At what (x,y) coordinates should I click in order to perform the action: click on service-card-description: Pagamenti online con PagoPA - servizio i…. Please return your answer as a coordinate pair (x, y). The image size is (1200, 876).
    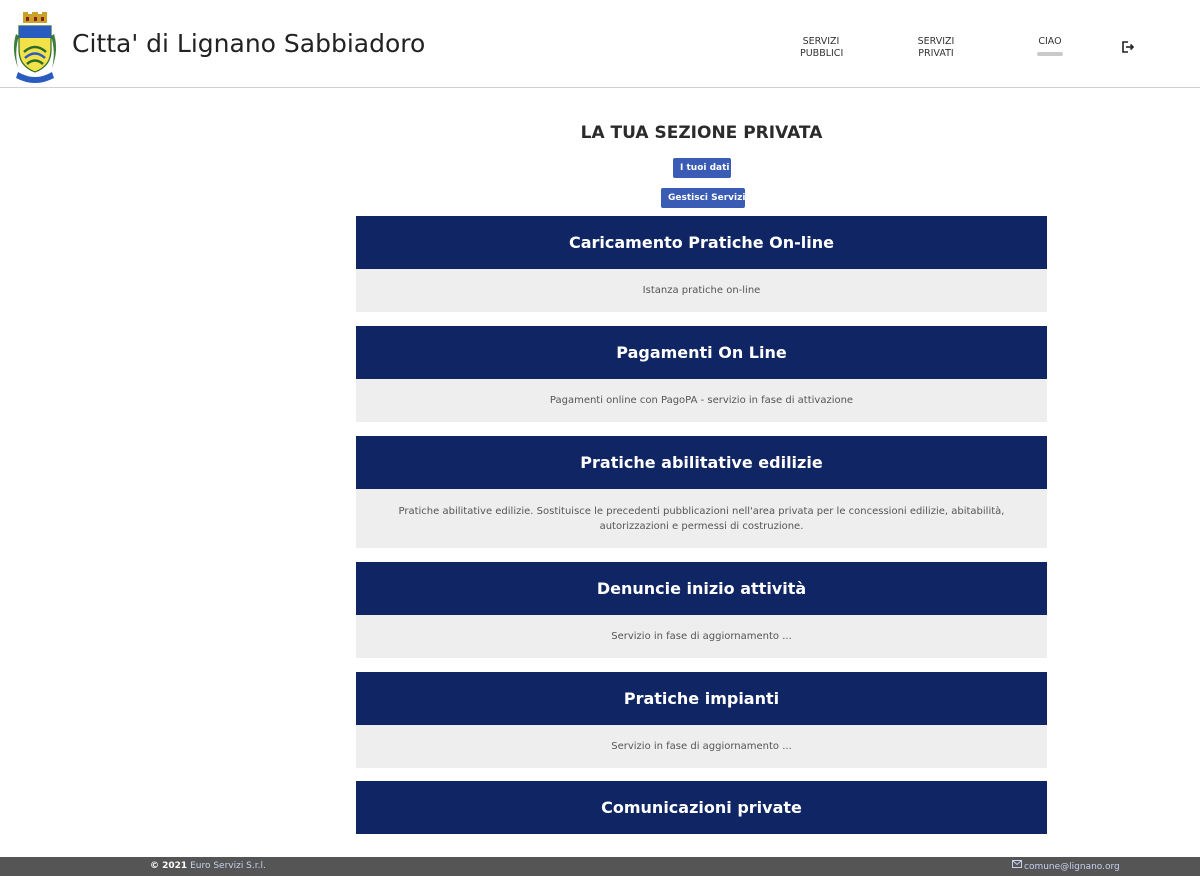
    Looking at the image, I should click on (701, 400).